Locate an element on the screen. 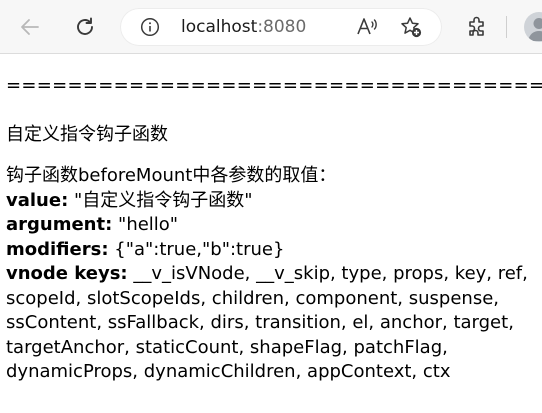  profile-icon is located at coordinates (535, 29).